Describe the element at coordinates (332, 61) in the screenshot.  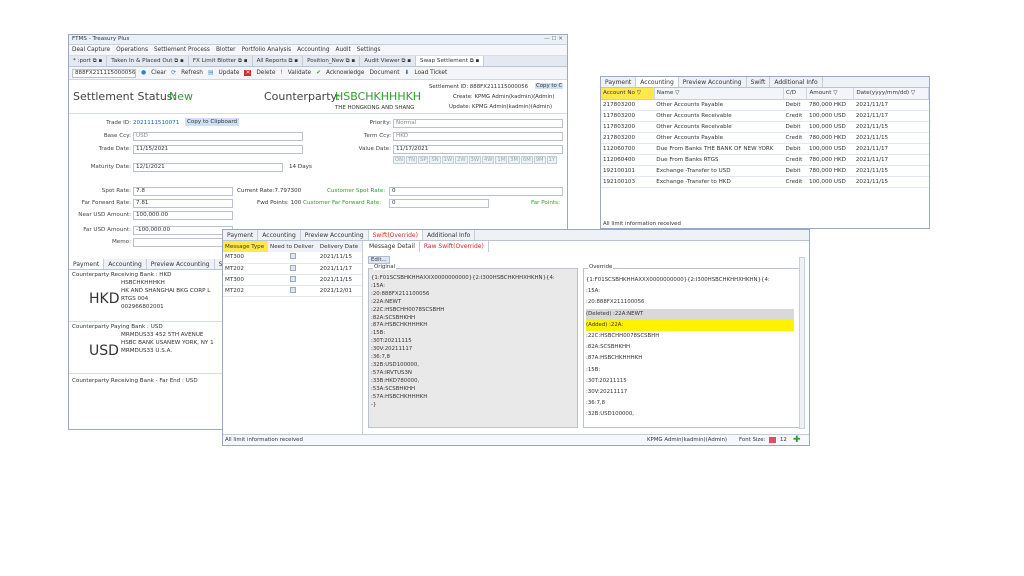
I see `doc-tab: Position_New ⧉ ▪` at that location.